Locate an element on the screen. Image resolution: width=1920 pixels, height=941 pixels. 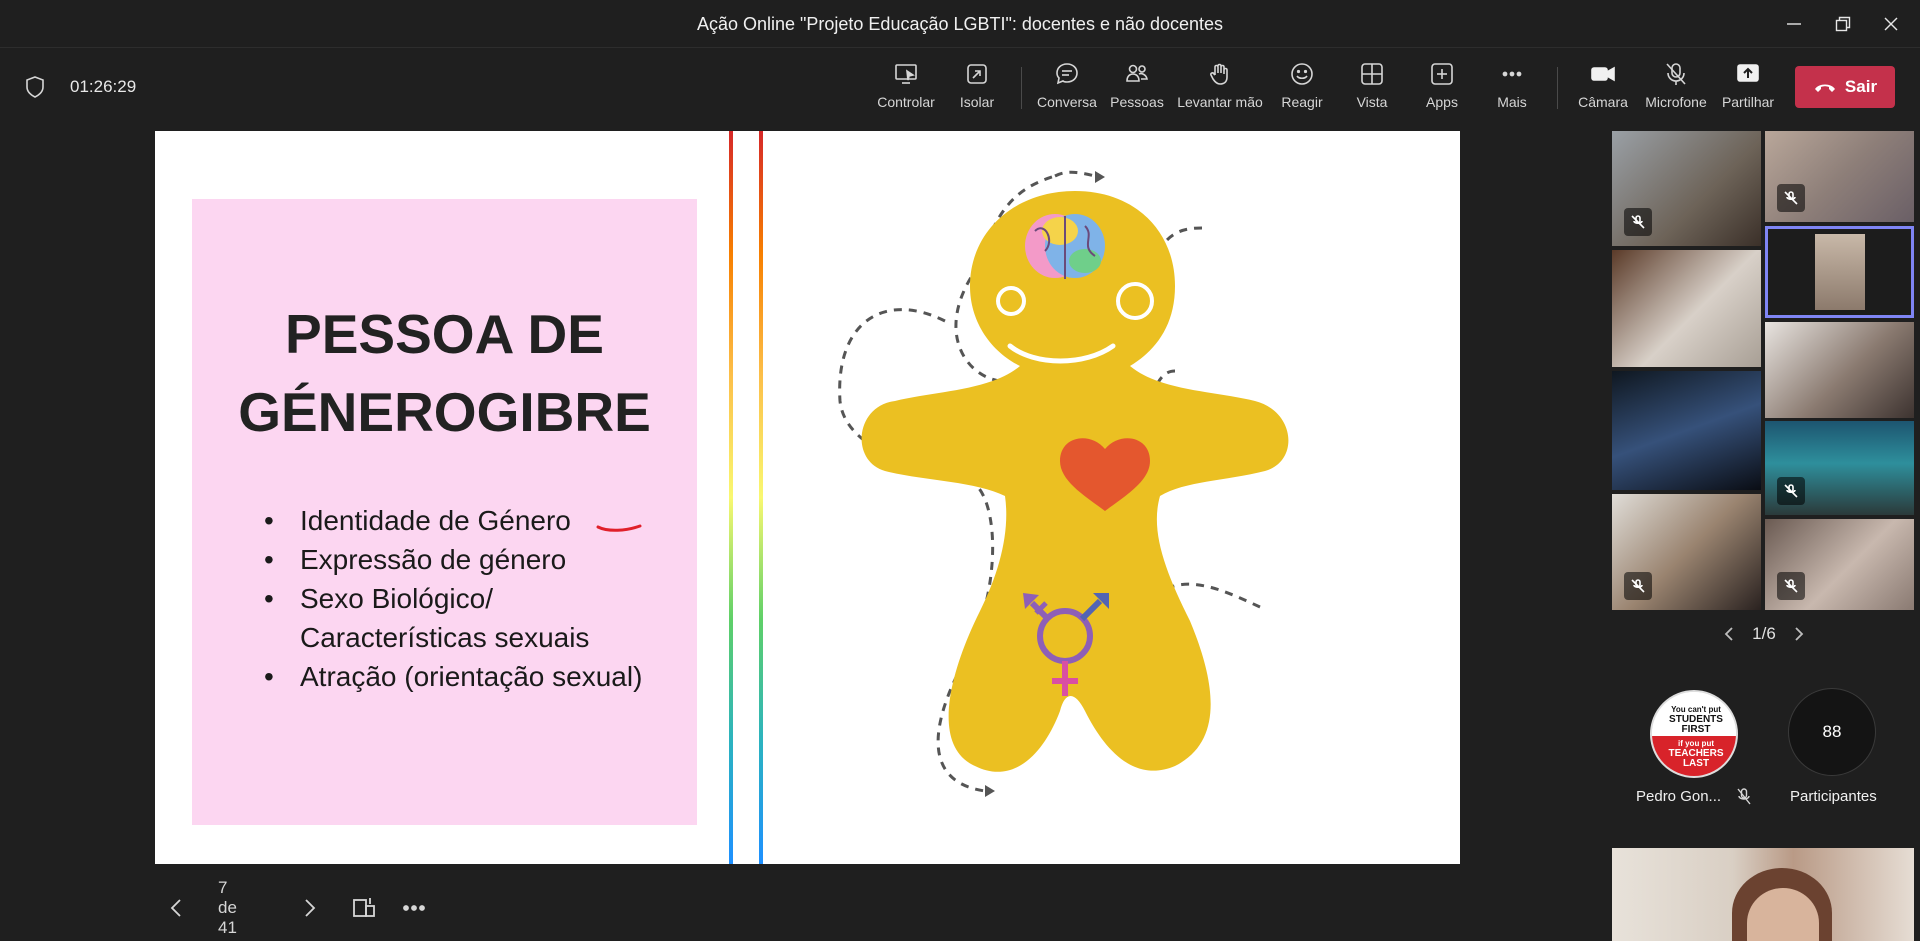
raised-hand-icon is located at coordinates (1219, 74).